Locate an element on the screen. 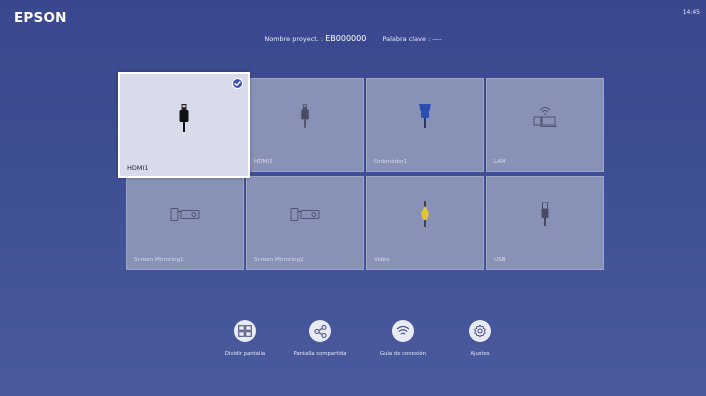 This screenshot has height=396, width=706. source-tile-ordenador1: Ordenador1 is located at coordinates (425, 125).